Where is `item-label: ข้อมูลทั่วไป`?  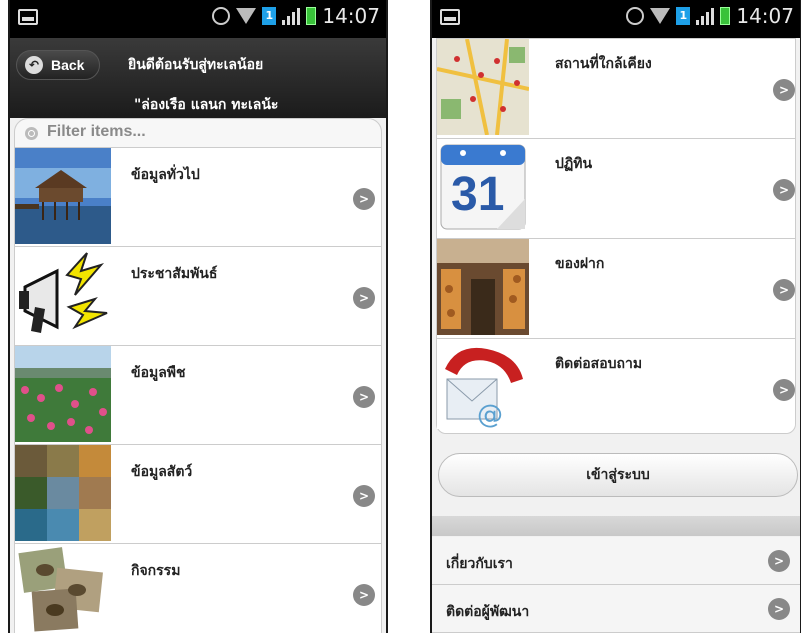
item-label: ข้อมูลทั่วไป is located at coordinates (165, 175).